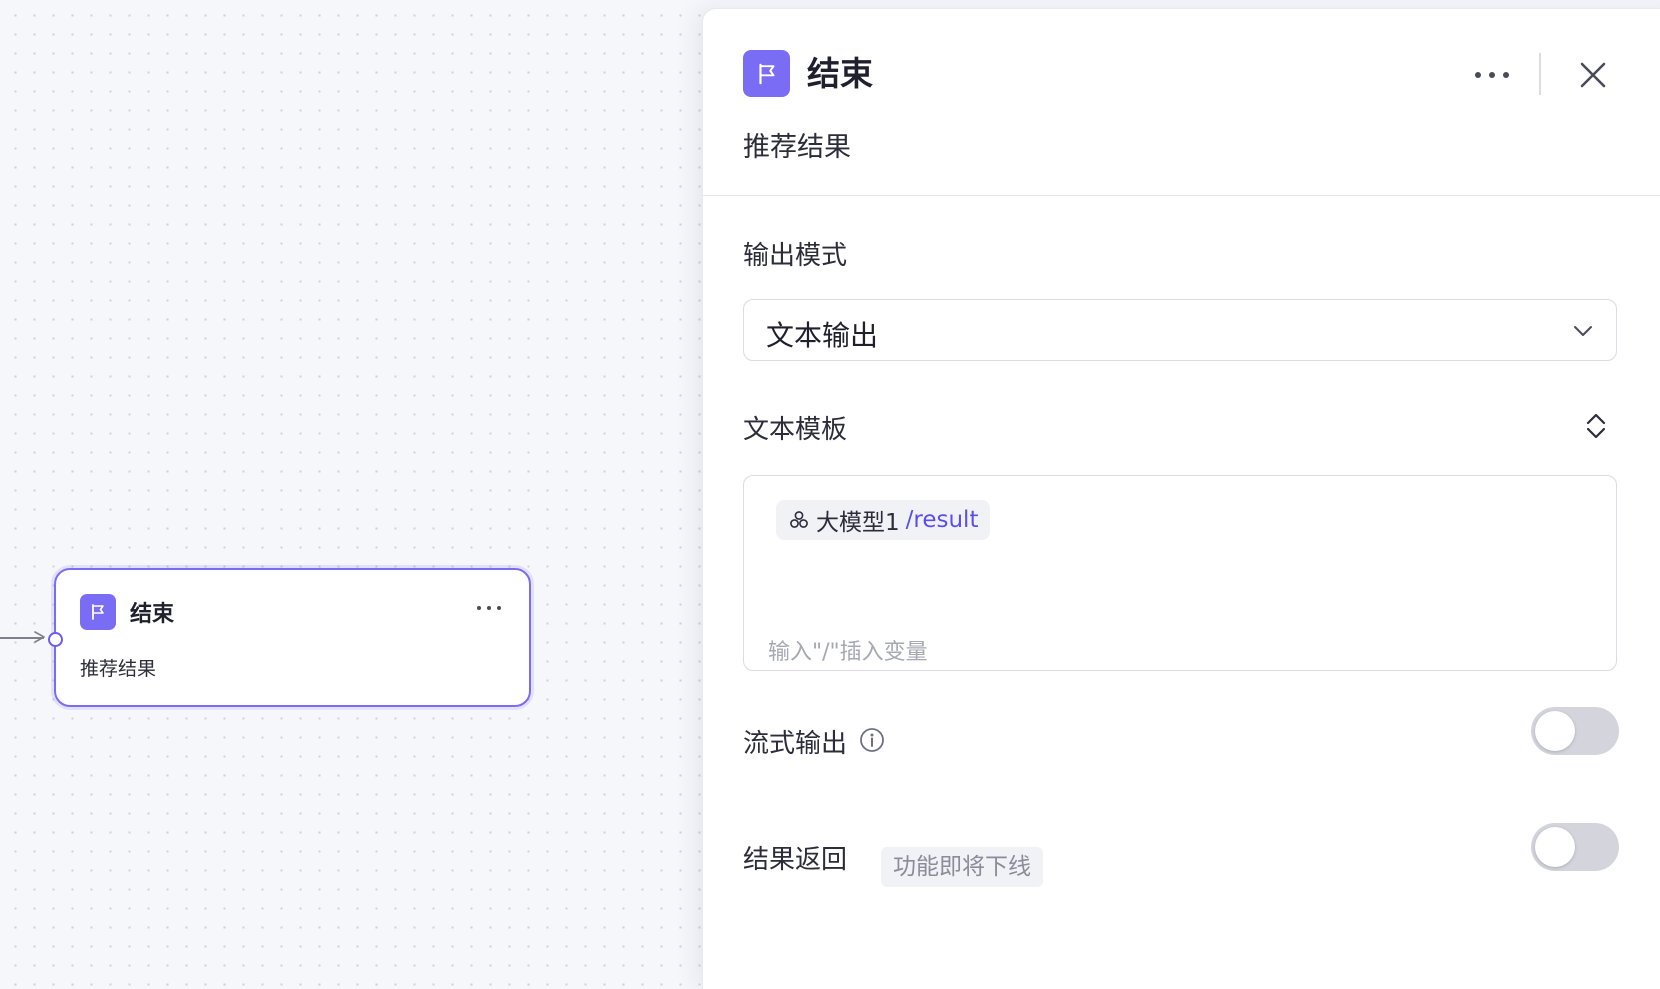 Image resolution: width=1660 pixels, height=989 pixels. I want to click on edge-arrowhead, so click(39, 637).